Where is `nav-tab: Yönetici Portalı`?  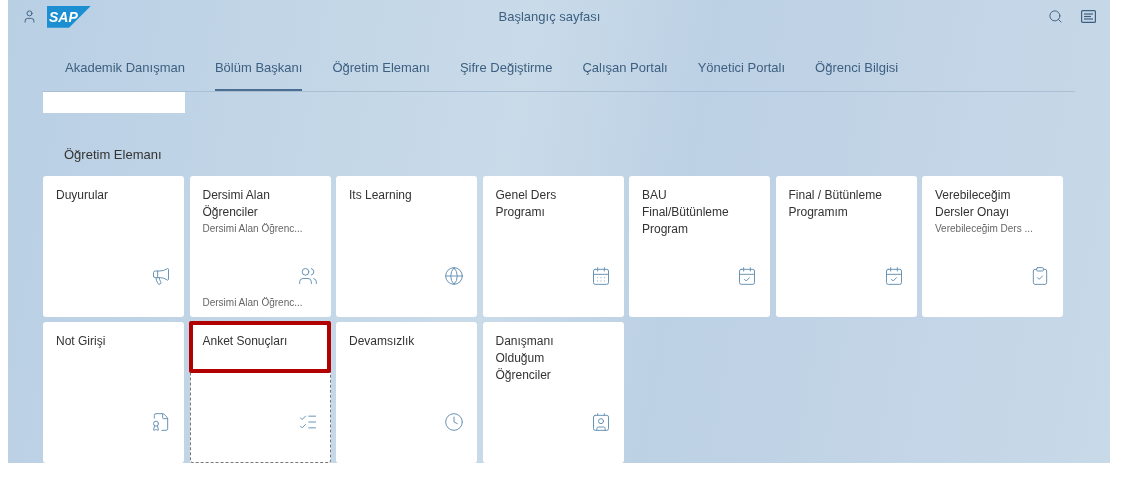
nav-tab: Yönetici Portalı is located at coordinates (741, 73).